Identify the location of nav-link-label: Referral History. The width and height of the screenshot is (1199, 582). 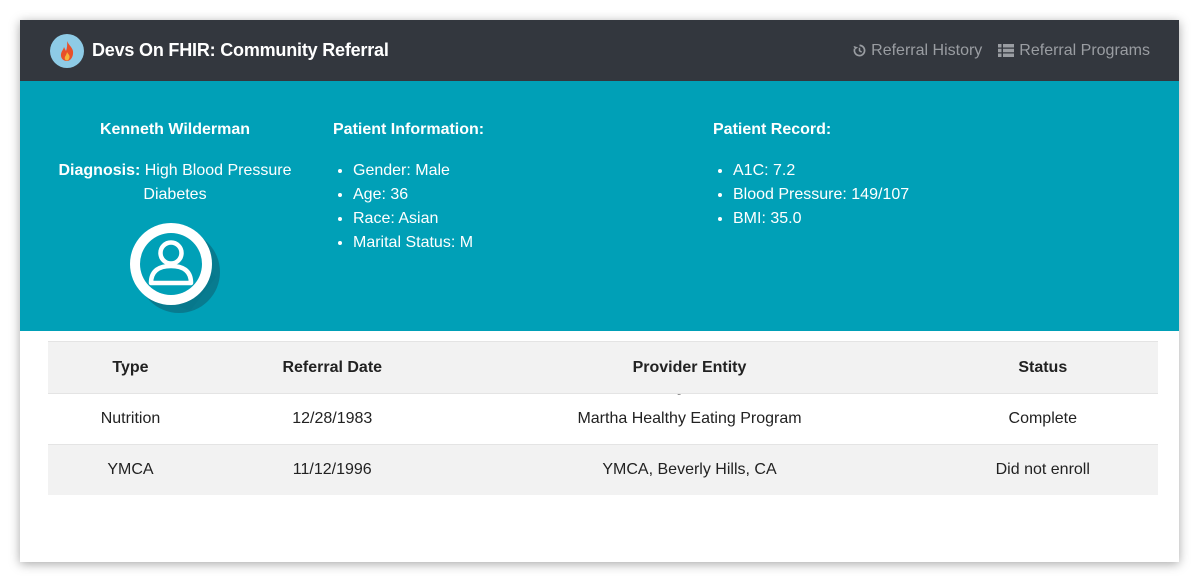
(927, 50).